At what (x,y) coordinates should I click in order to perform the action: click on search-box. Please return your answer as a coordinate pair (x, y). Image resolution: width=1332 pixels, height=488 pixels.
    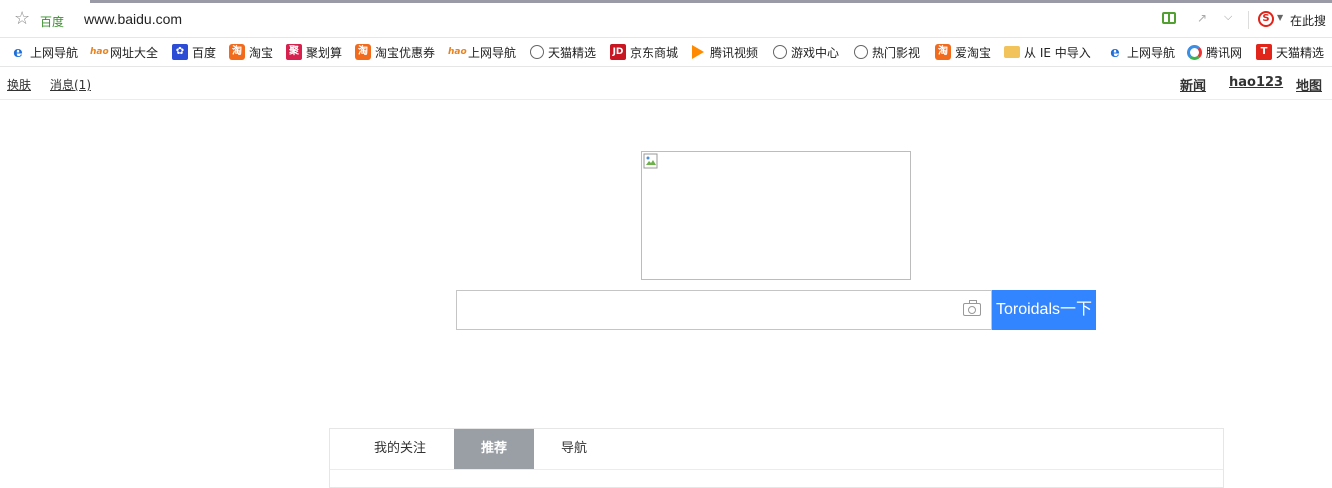
    Looking at the image, I should click on (724, 310).